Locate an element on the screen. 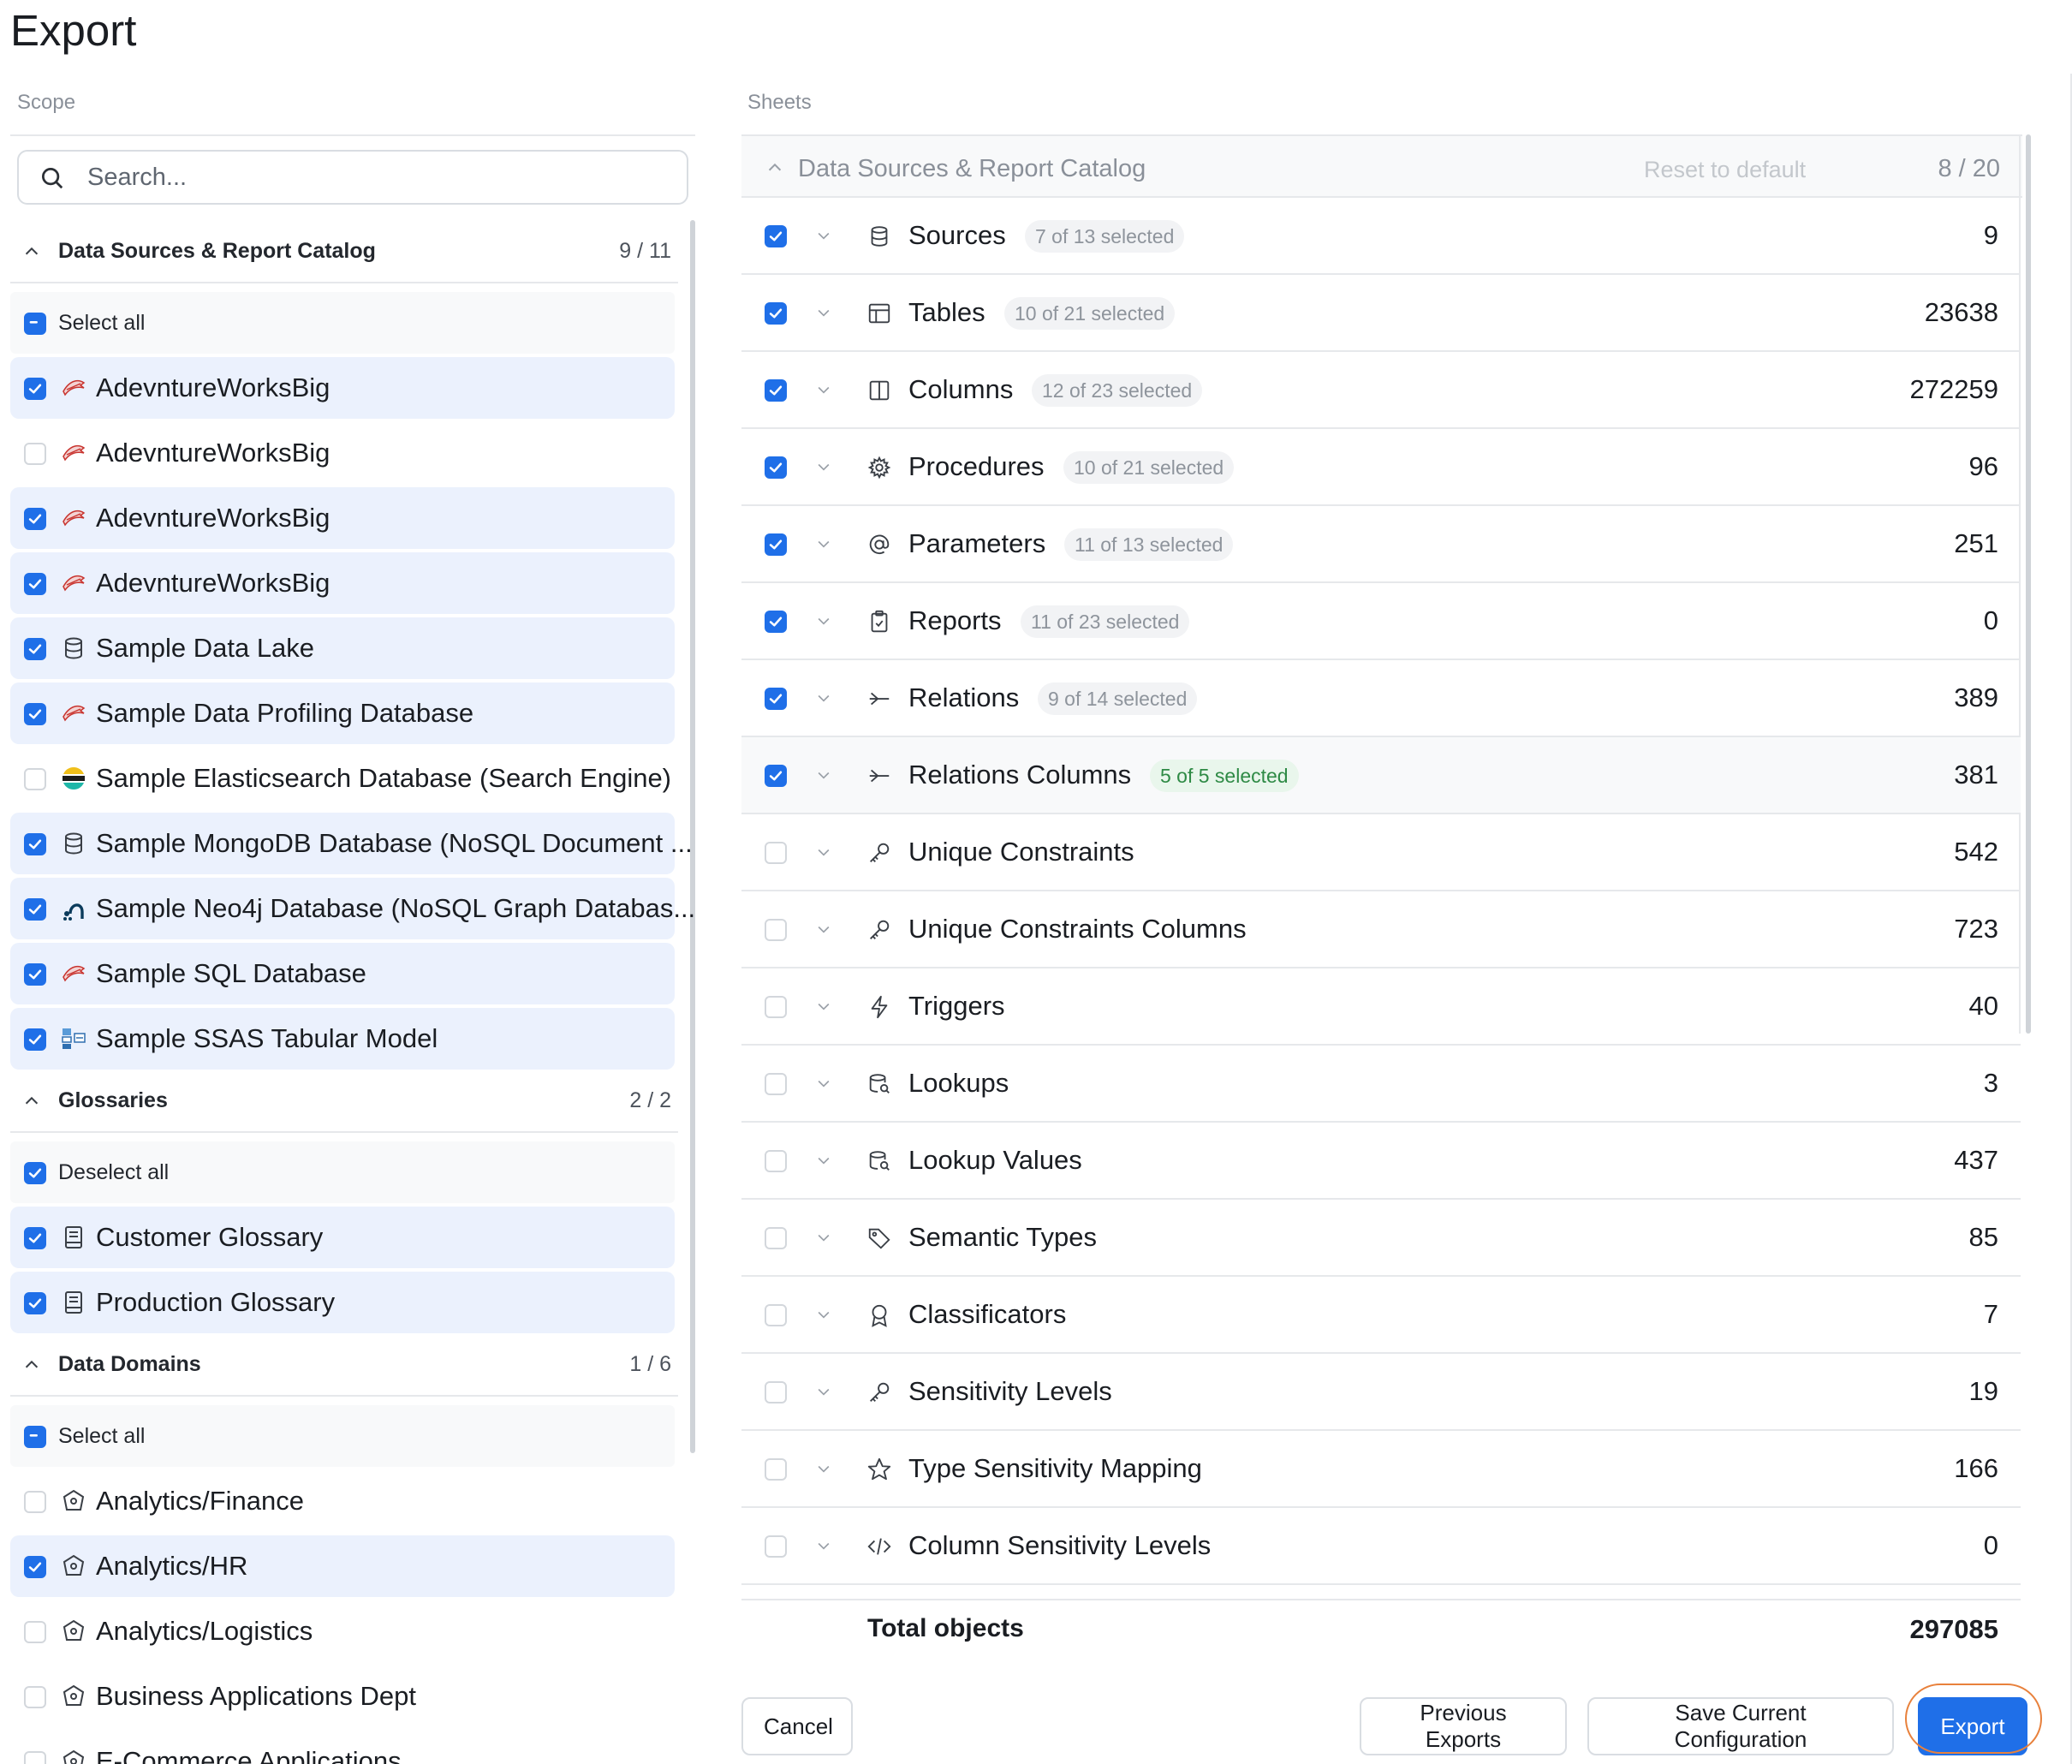 This screenshot has width=2072, height=1764. scope-item: Sample SSAS Tabular Model is located at coordinates (342, 1039).